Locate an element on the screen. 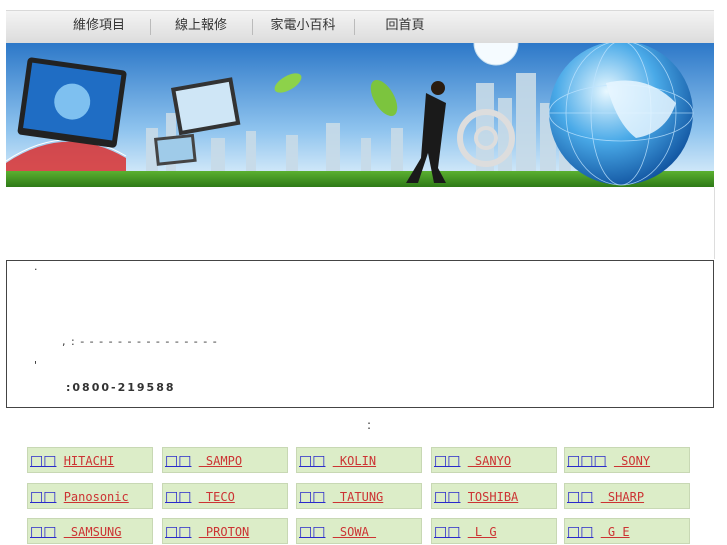 Image resolution: width=727 pixels, height=545 pixels. brand-link-hitachi: □□ HITACHI is located at coordinates (90, 460).